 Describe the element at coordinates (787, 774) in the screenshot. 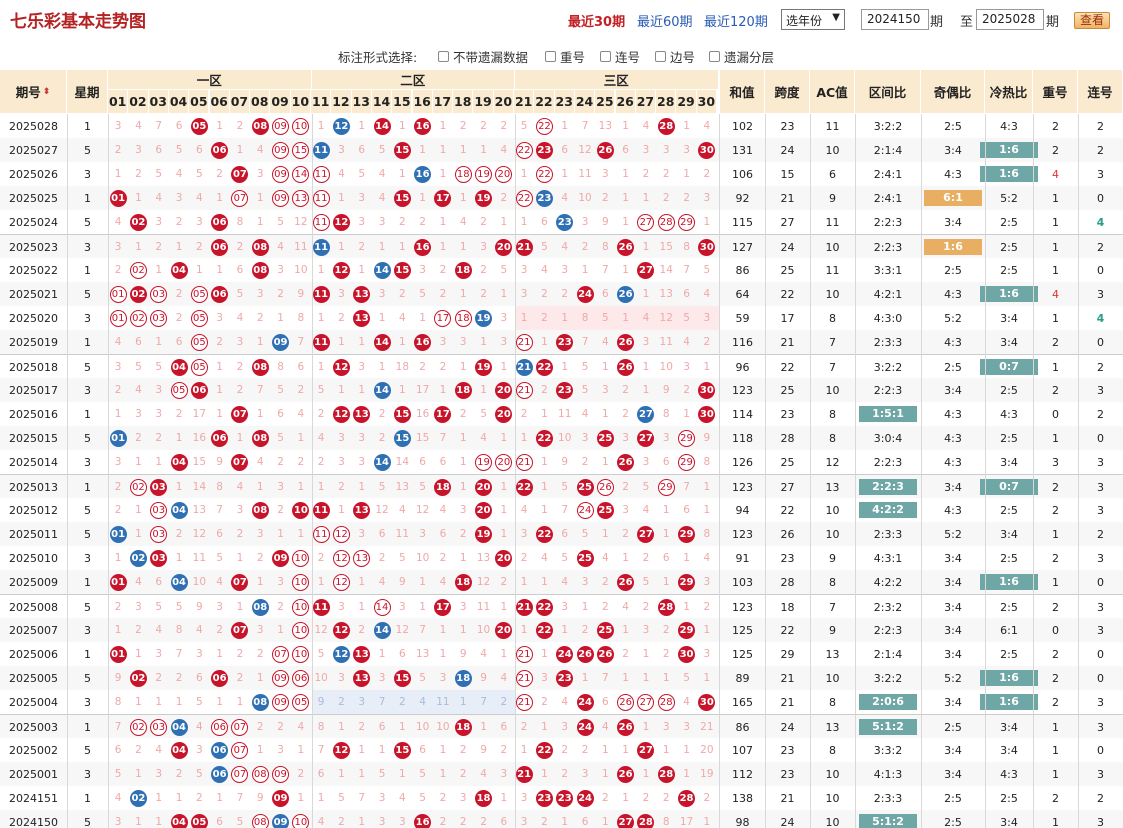

I see `stat-value: 23` at that location.